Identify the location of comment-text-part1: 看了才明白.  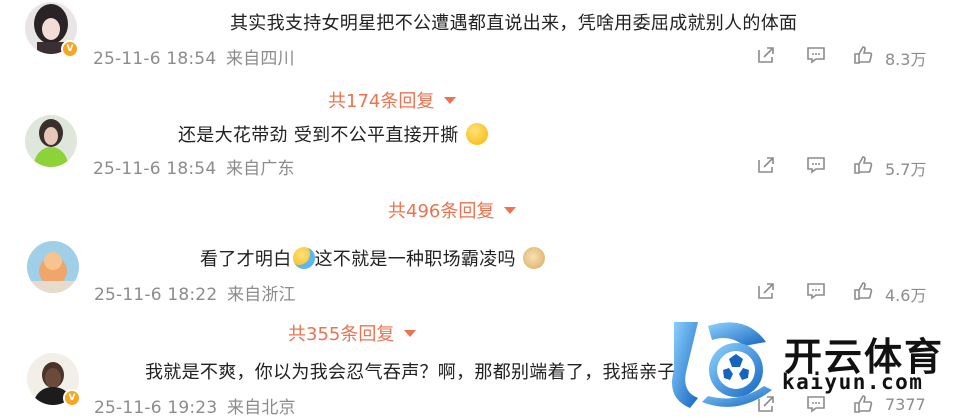
(246, 259).